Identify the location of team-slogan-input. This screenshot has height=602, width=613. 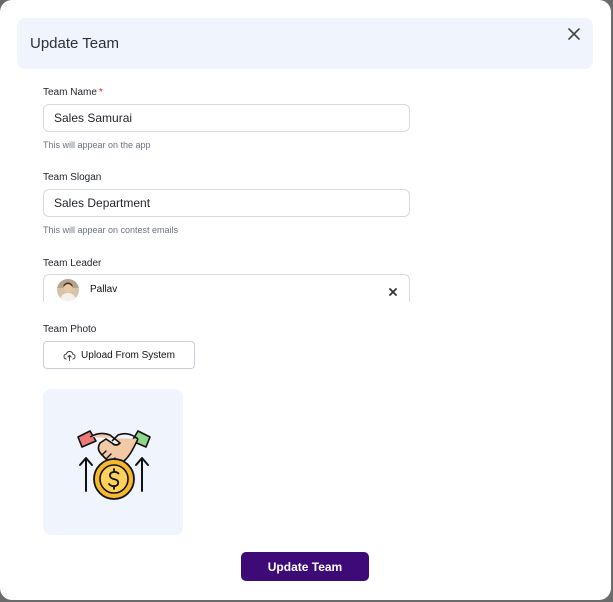
(226, 203).